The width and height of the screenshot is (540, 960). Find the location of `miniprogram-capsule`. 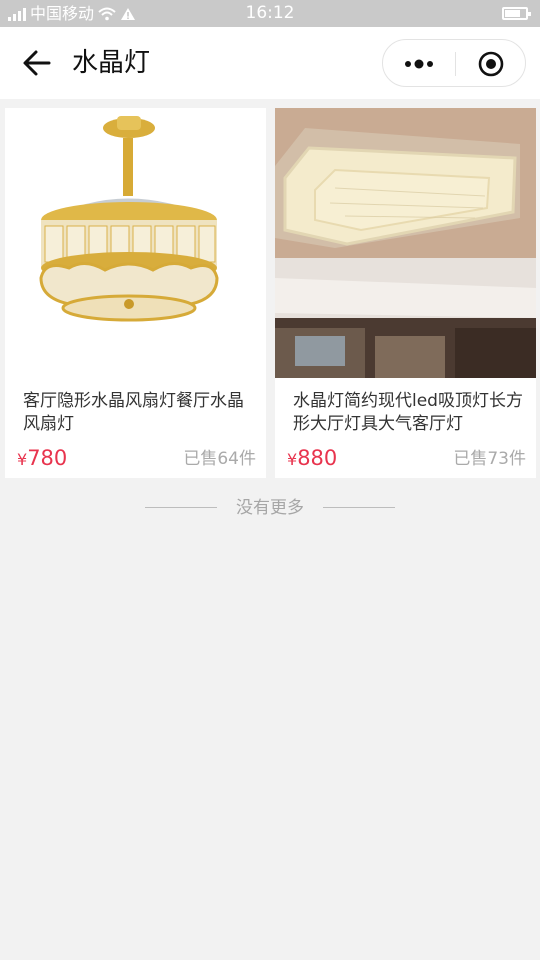

miniprogram-capsule is located at coordinates (454, 63).